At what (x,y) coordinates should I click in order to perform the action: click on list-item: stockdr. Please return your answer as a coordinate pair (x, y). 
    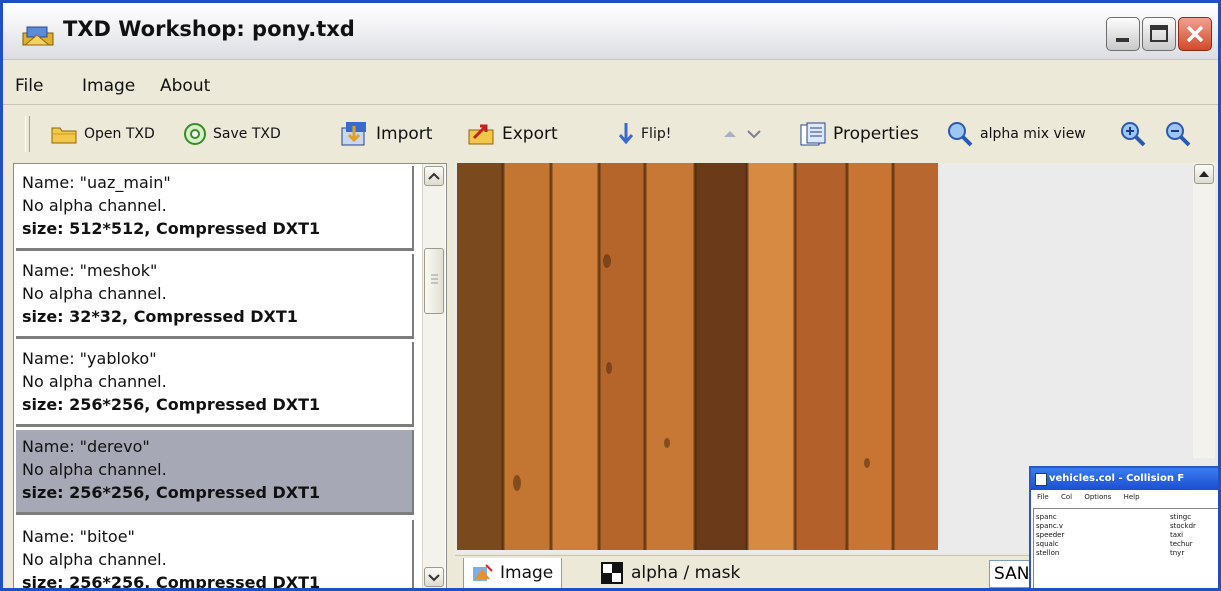
    Looking at the image, I should click on (1183, 526).